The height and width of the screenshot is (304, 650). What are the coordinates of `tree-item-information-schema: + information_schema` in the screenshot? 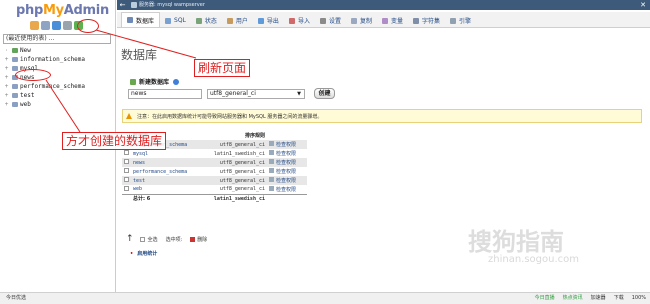 It's located at (44, 59).